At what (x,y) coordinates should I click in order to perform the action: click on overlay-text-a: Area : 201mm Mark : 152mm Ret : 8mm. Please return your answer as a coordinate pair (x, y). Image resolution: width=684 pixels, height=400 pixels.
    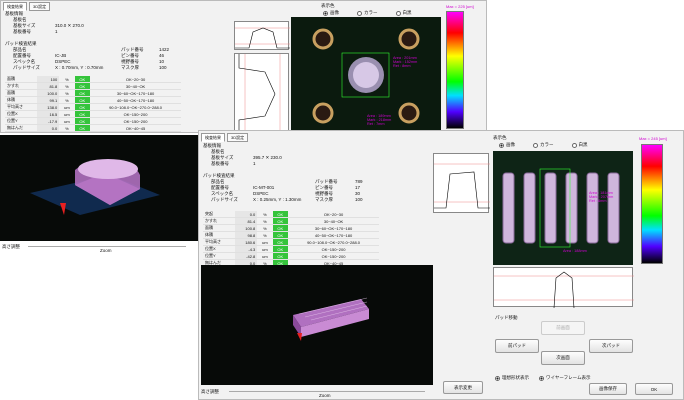
    Looking at the image, I should click on (405, 62).